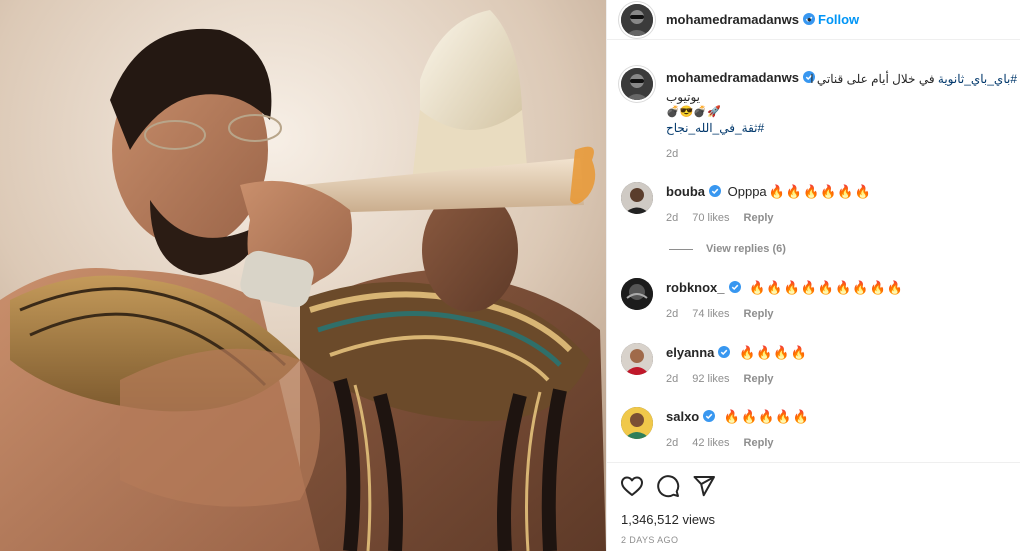 The width and height of the screenshot is (1020, 551). Describe the element at coordinates (637, 20) in the screenshot. I see `author-avatar` at that location.